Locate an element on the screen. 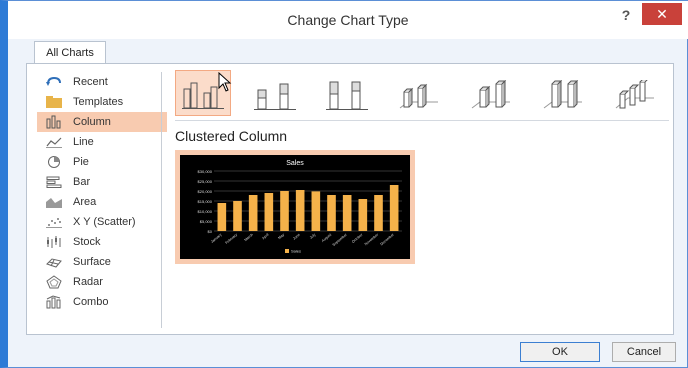 The width and height of the screenshot is (688, 368). y-tick-label: $0 is located at coordinates (210, 231).